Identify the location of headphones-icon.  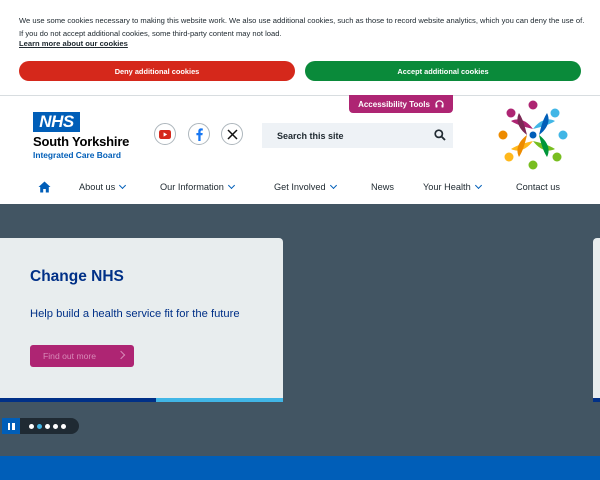
(439, 104).